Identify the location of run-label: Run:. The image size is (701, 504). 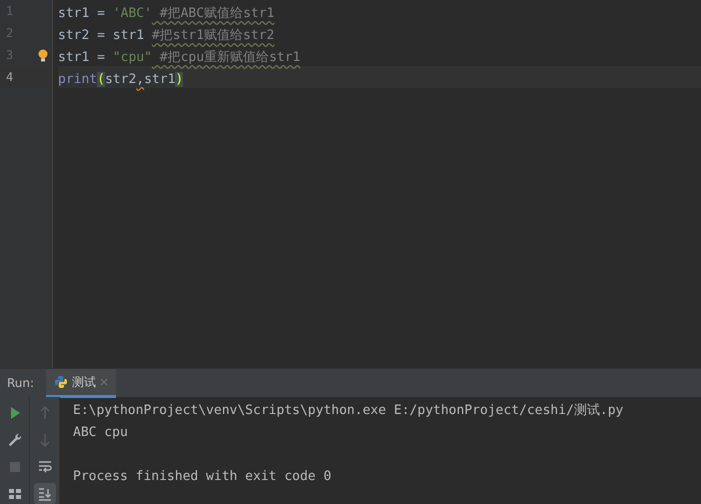
(21, 383).